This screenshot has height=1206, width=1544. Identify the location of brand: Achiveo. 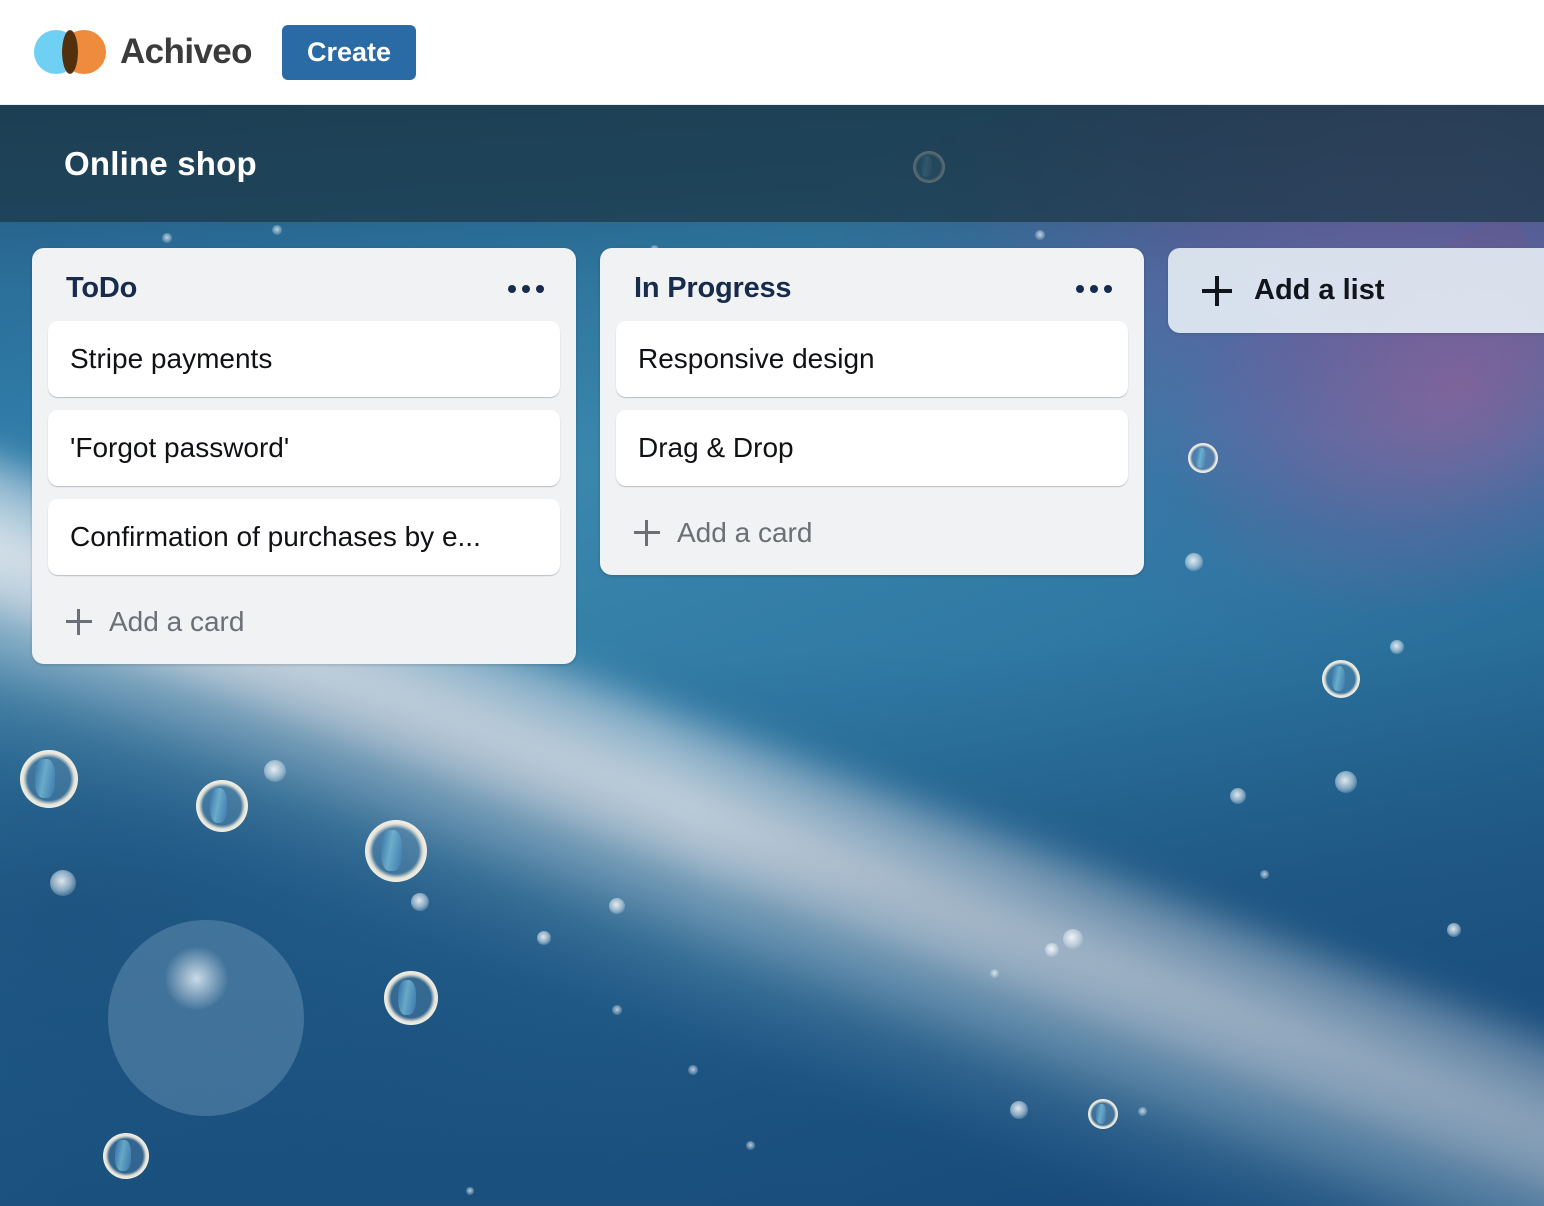
(143, 52).